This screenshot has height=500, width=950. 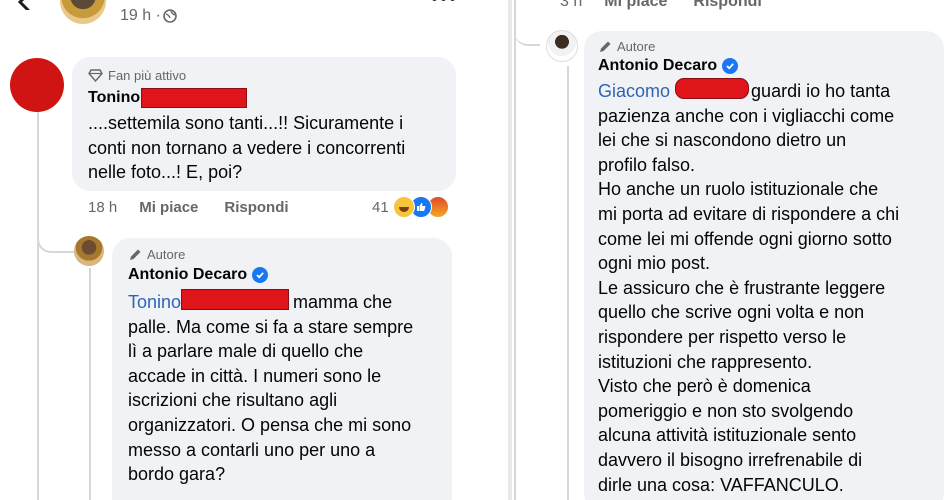 What do you see at coordinates (26, 5) in the screenshot?
I see `back-chevron-icon` at bounding box center [26, 5].